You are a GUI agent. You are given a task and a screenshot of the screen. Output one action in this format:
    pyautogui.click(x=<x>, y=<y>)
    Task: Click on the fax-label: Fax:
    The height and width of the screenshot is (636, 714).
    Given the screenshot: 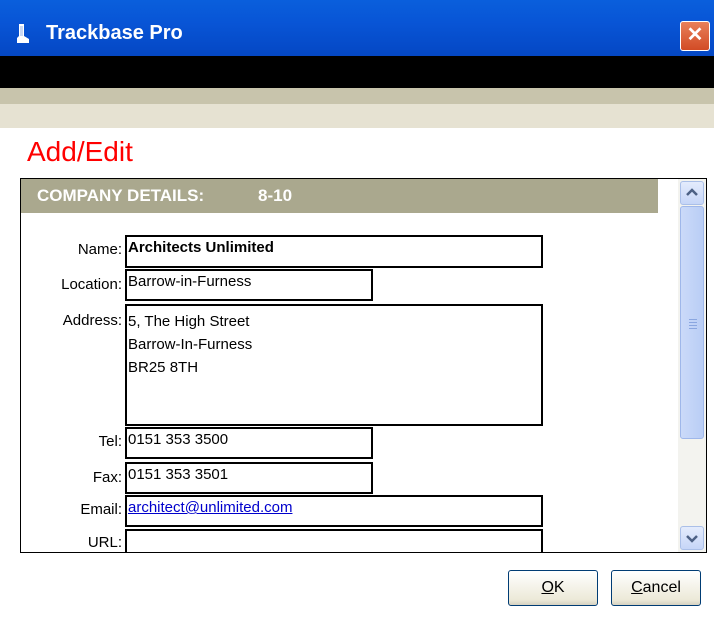 What is the action you would take?
    pyautogui.click(x=107, y=477)
    